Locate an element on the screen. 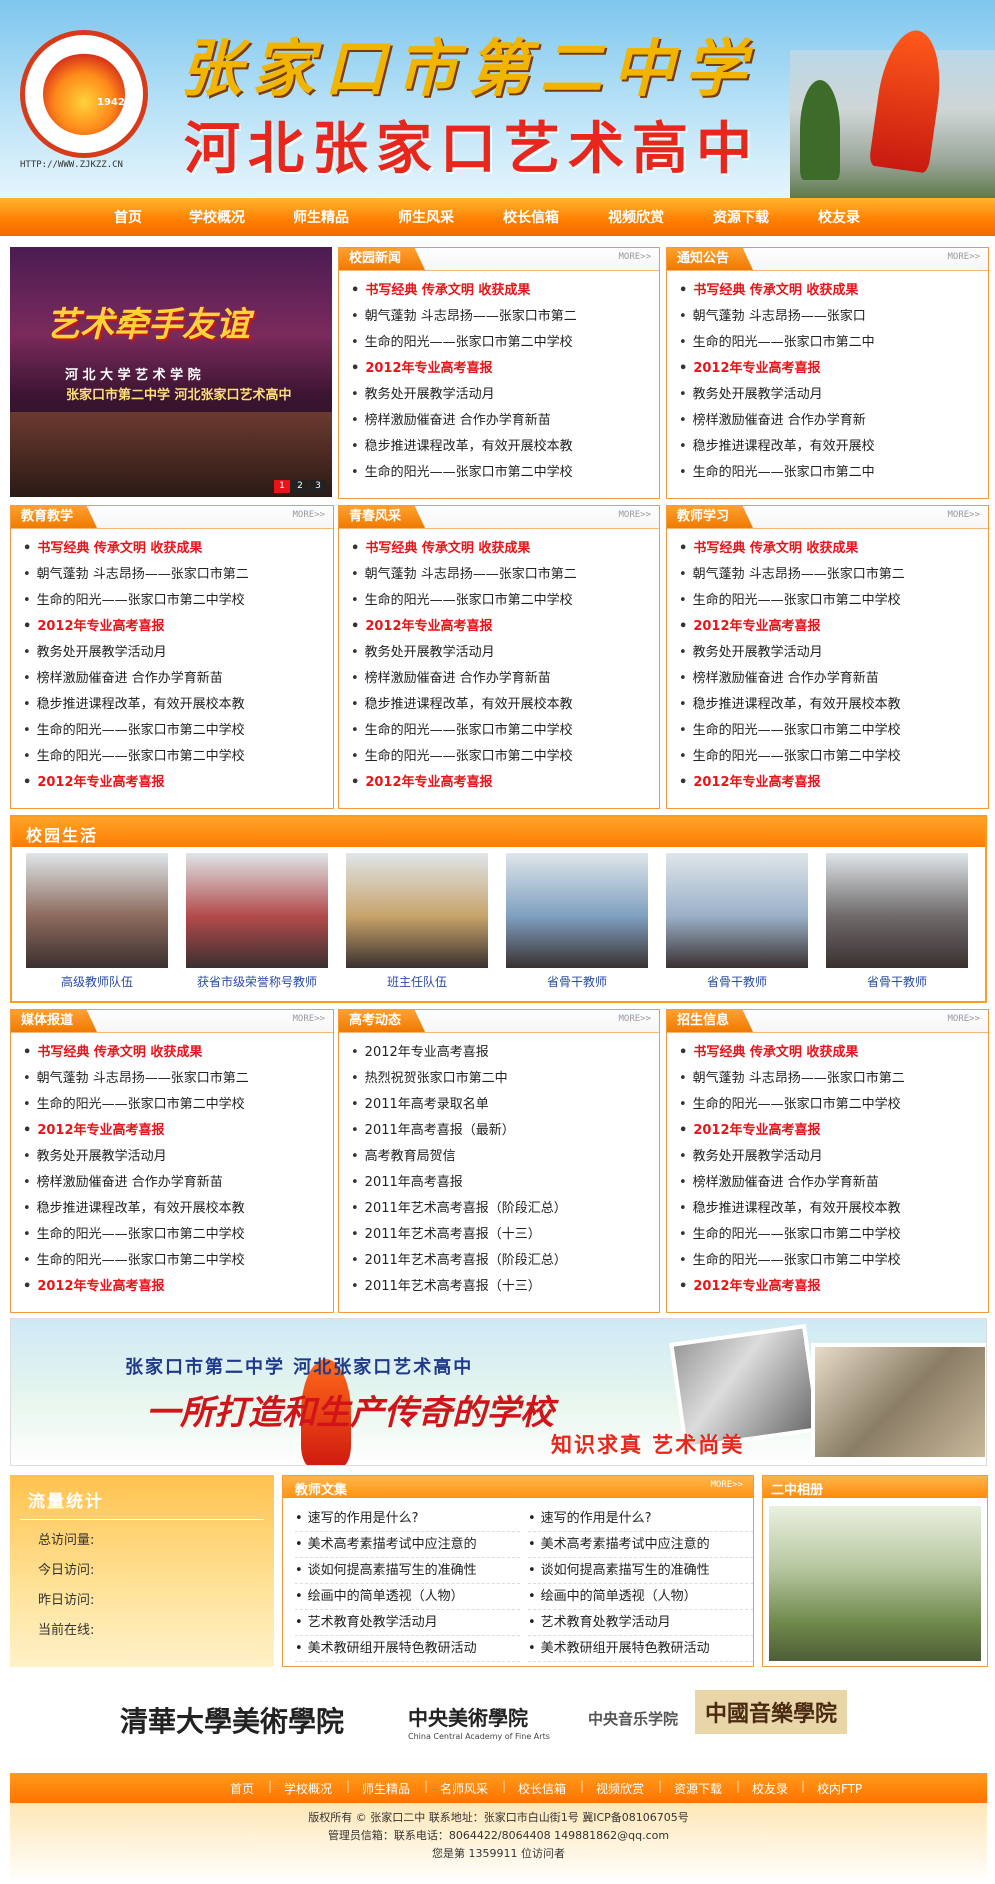 This screenshot has height=1884, width=995. photo-caption: 高级教师队伍 is located at coordinates (97, 981).